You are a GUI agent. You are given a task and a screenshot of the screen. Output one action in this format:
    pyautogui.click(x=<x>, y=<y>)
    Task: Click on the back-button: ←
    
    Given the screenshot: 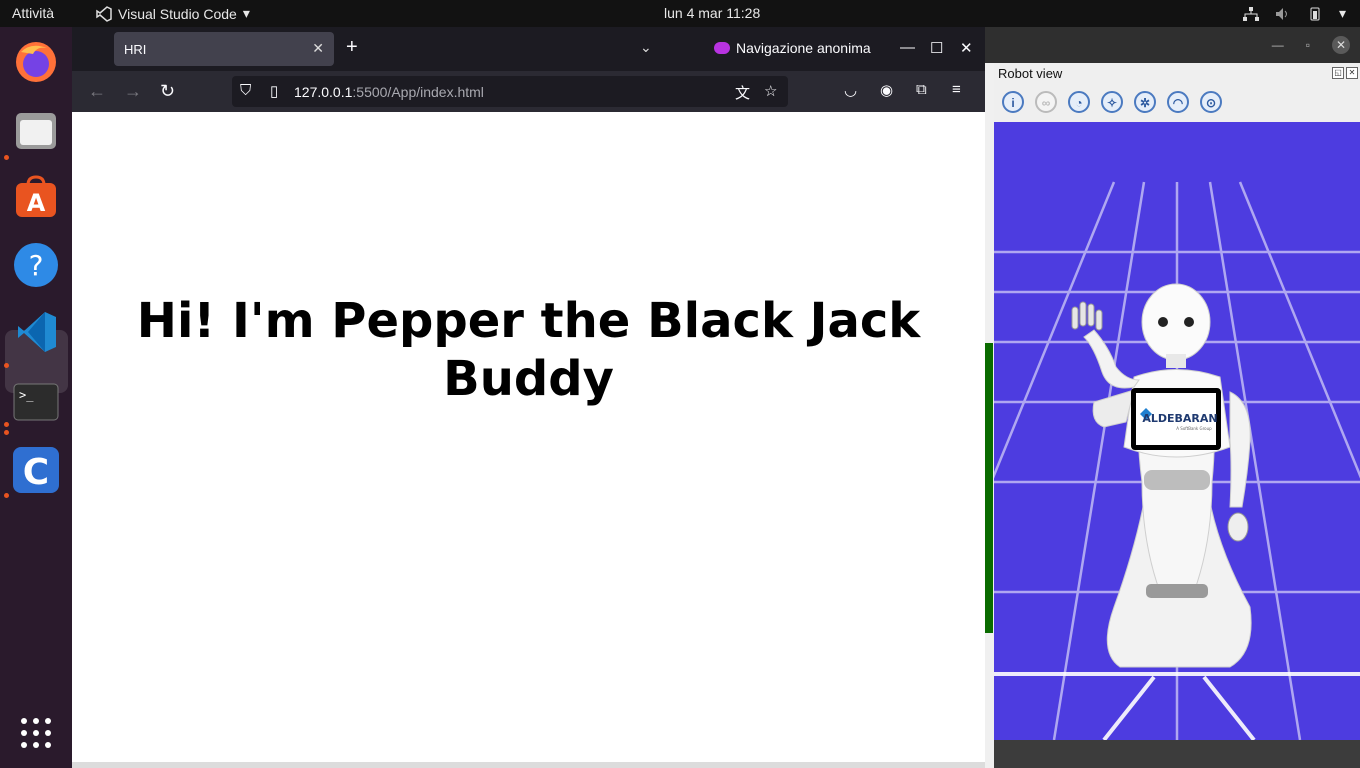 What is the action you would take?
    pyautogui.click(x=97, y=91)
    